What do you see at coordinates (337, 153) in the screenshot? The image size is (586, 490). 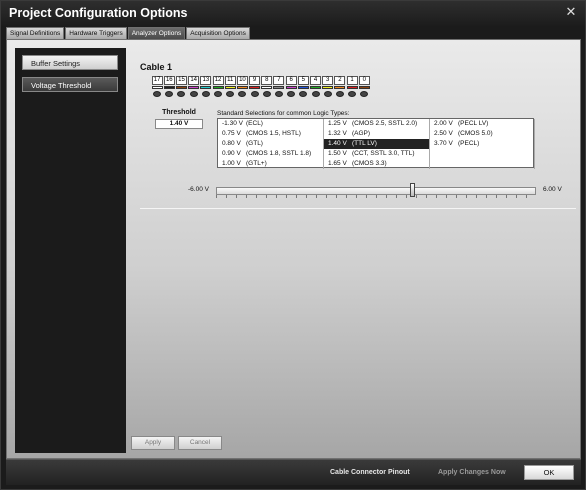 I see `logic-voltage: 1.50 V` at bounding box center [337, 153].